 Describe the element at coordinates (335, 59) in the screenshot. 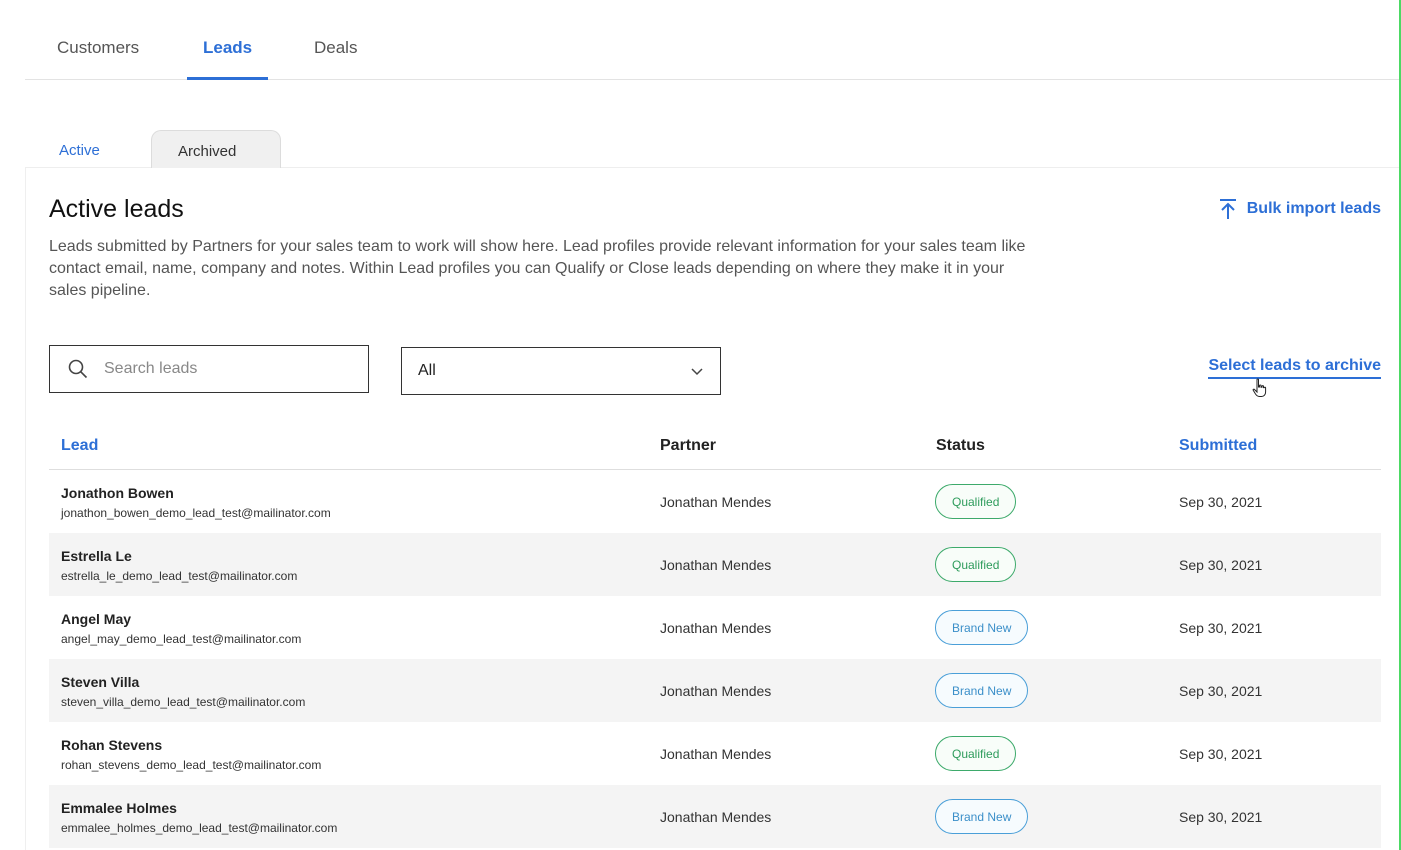

I see `tab-deals: Deals` at that location.